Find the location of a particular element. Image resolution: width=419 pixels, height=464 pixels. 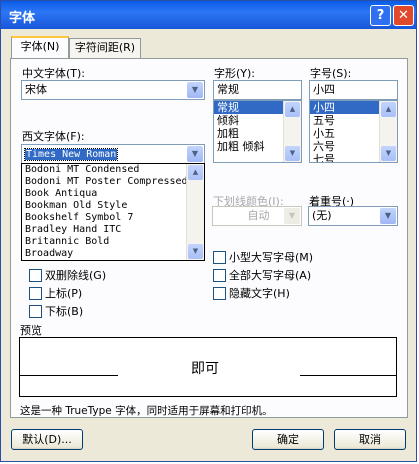

subscript-checkbox is located at coordinates (35, 311).